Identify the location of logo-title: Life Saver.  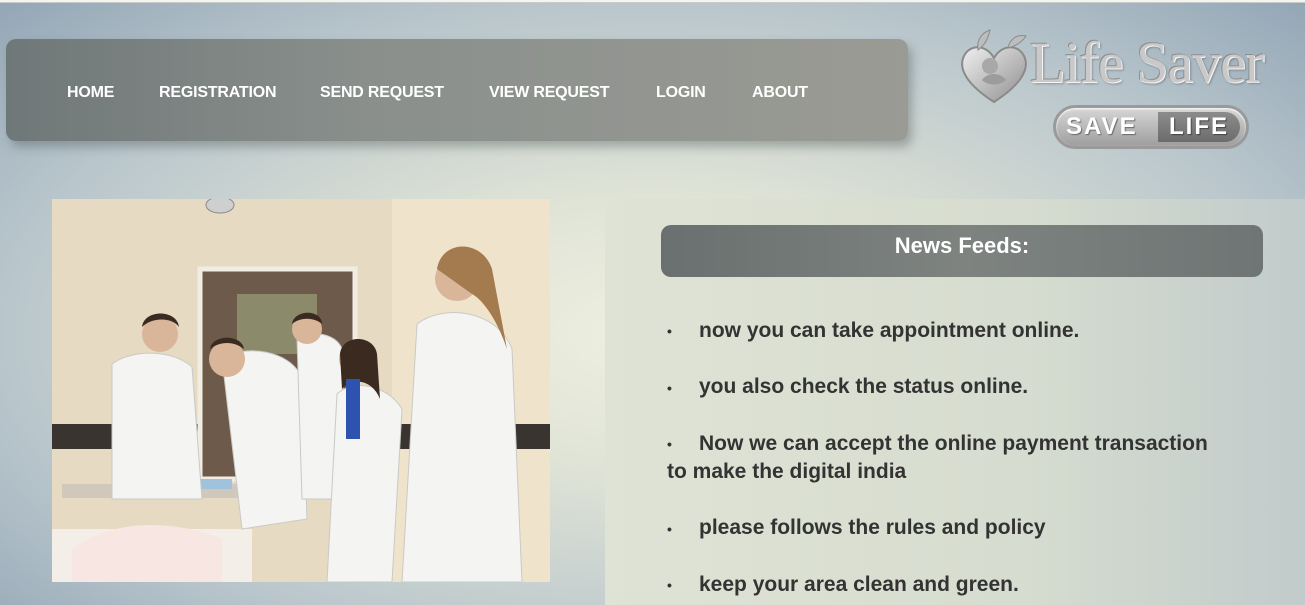
(1147, 62).